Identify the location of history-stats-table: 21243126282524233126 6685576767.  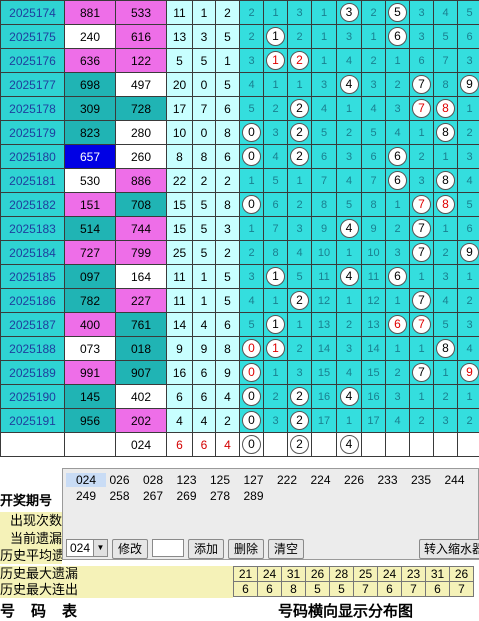
(353, 581).